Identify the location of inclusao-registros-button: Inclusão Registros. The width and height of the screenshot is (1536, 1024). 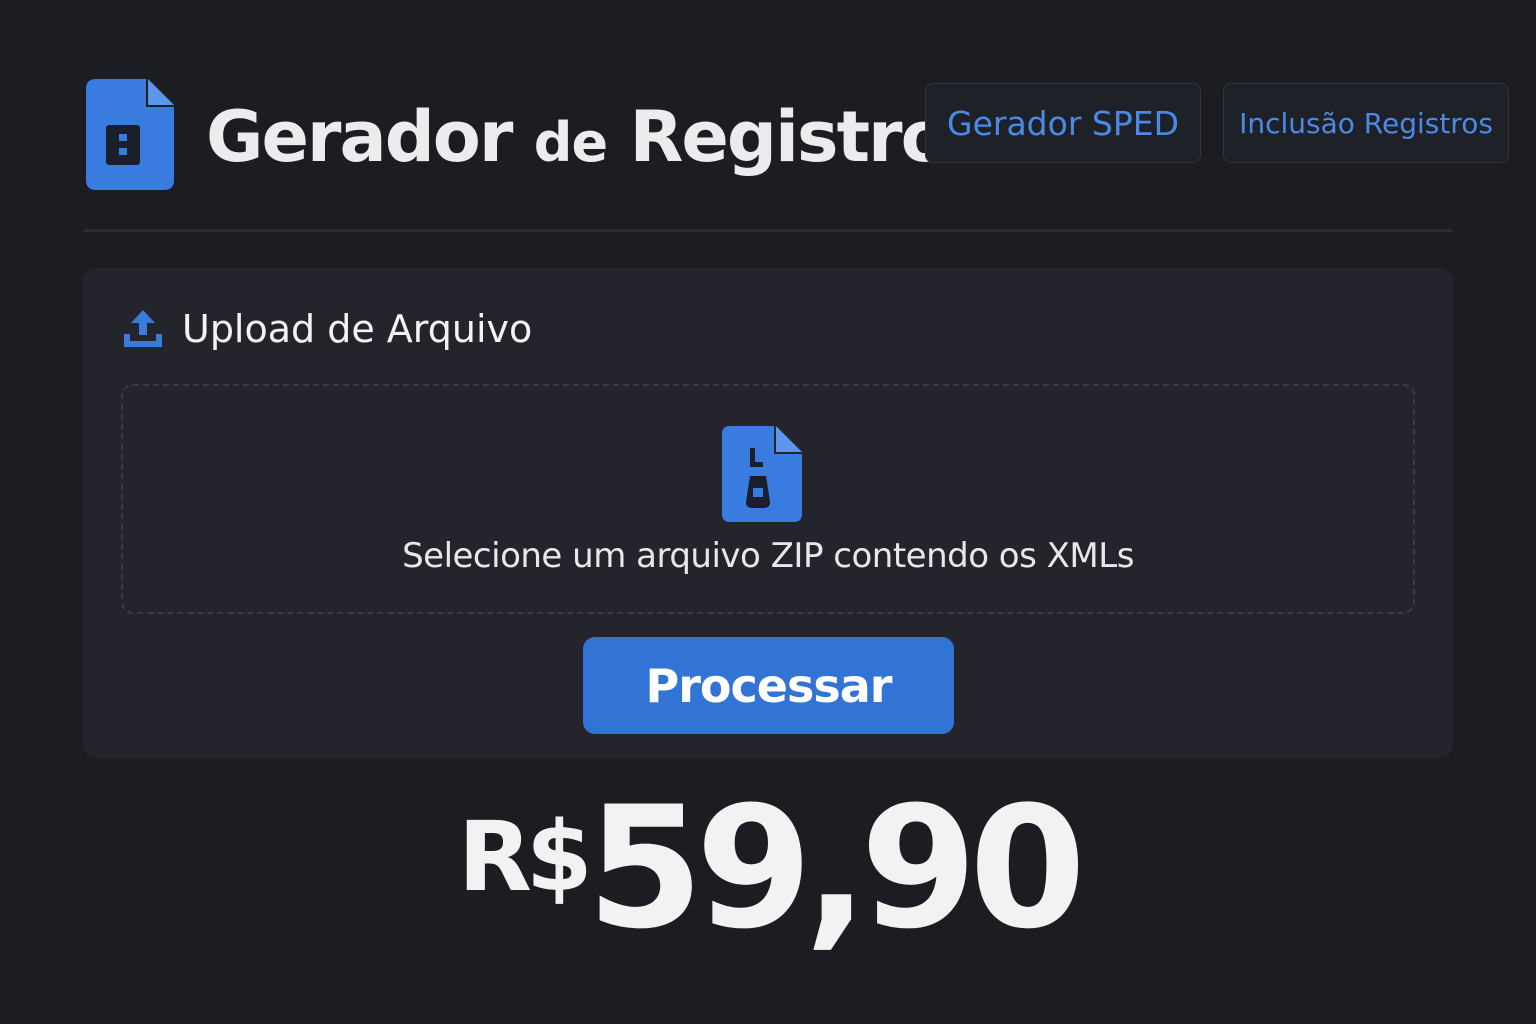
(1366, 123).